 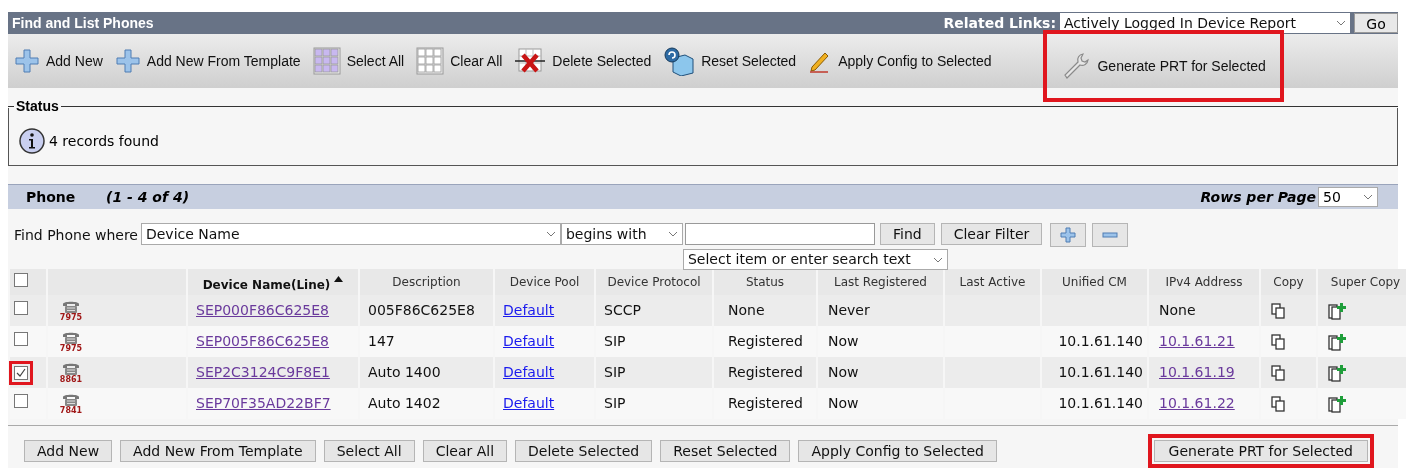 What do you see at coordinates (621, 234) in the screenshot?
I see `operator-select: begins with` at bounding box center [621, 234].